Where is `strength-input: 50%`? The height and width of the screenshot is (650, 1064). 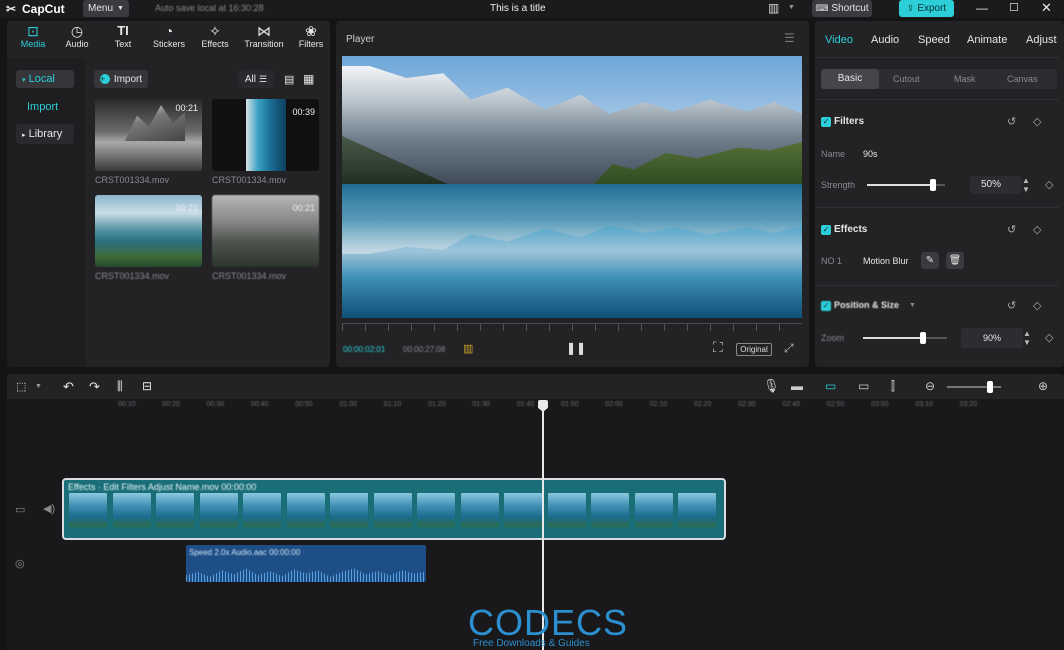
strength-input: 50% is located at coordinates (996, 185).